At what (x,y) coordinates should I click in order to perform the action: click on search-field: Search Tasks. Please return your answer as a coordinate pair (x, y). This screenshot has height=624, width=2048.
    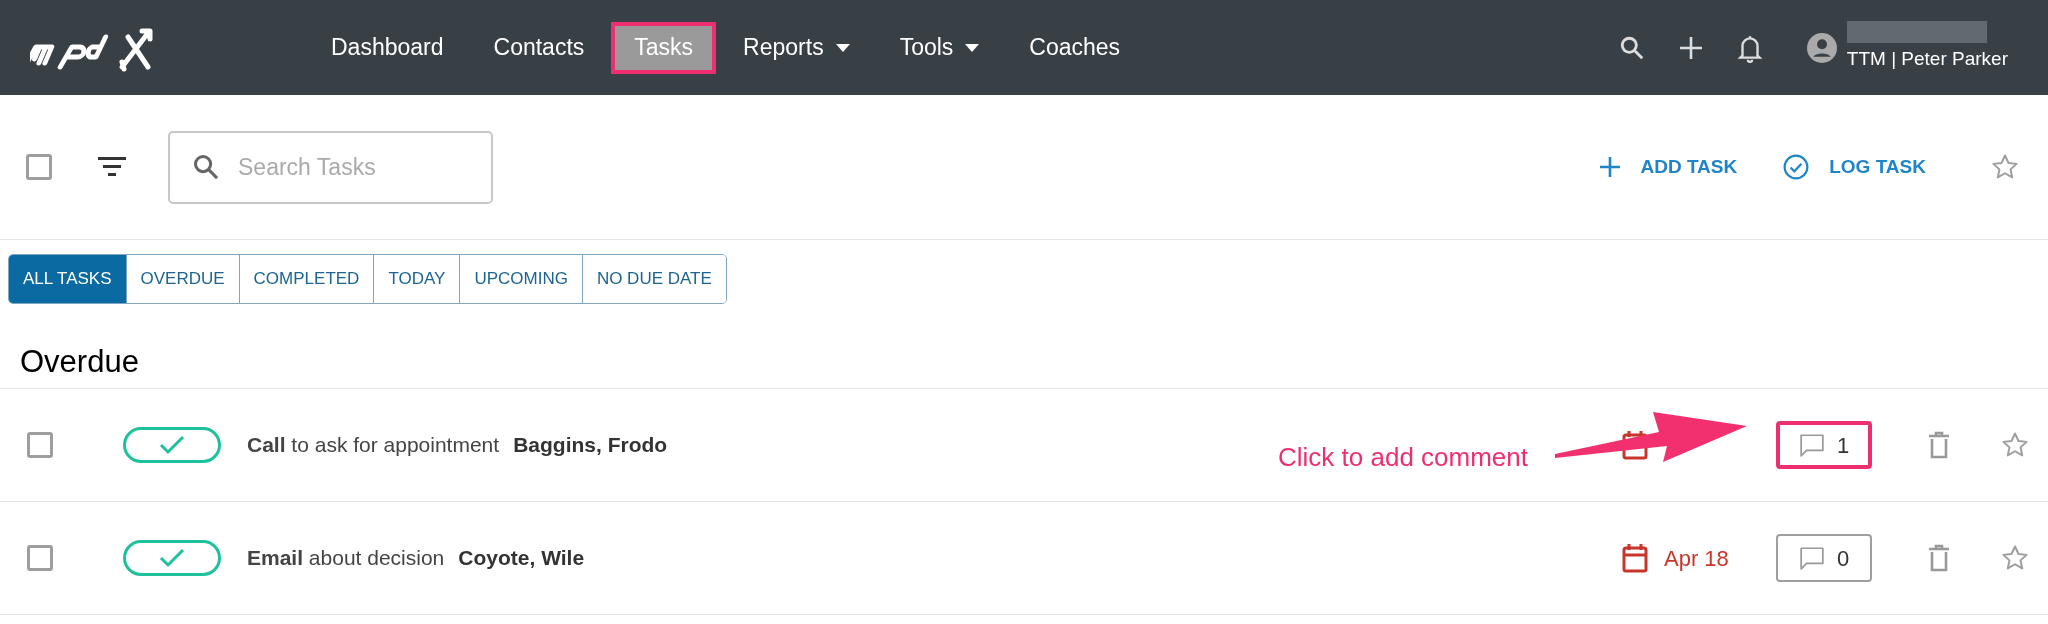
    Looking at the image, I should click on (330, 167).